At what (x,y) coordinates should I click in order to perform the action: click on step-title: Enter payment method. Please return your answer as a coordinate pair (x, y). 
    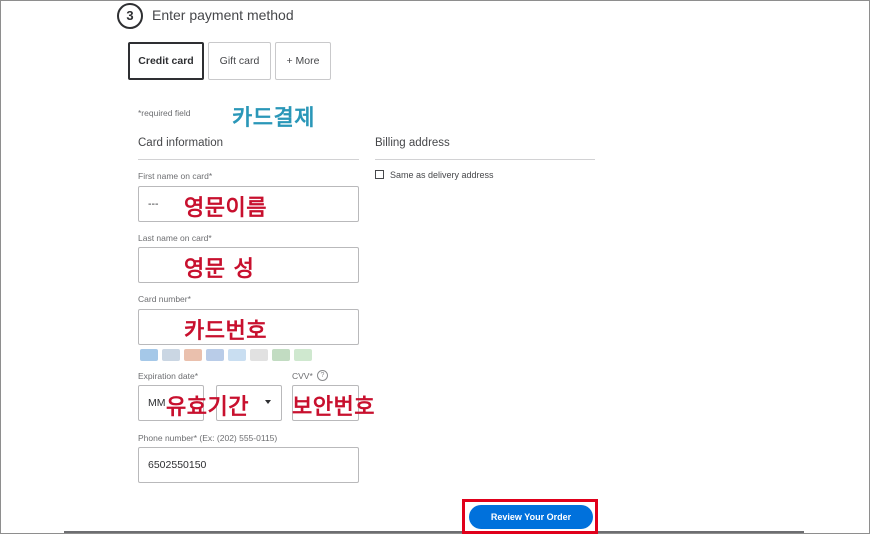
    Looking at the image, I should click on (223, 15).